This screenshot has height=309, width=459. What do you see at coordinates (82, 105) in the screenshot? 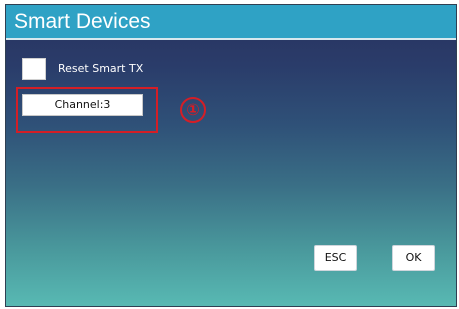
I see `channel-selector: Channel:3` at bounding box center [82, 105].